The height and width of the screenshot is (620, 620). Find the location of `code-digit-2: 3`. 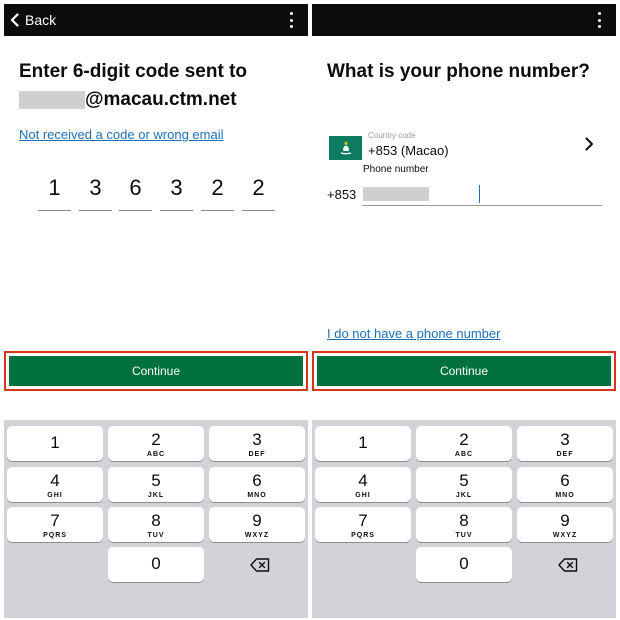

code-digit-2: 3 is located at coordinates (95, 190).